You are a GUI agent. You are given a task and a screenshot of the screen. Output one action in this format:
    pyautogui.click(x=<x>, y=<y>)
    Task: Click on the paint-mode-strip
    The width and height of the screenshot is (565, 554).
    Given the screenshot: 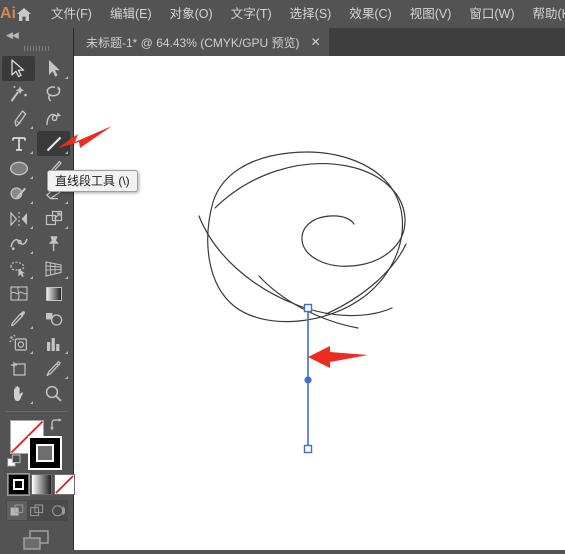 What is the action you would take?
    pyautogui.click(x=42, y=484)
    